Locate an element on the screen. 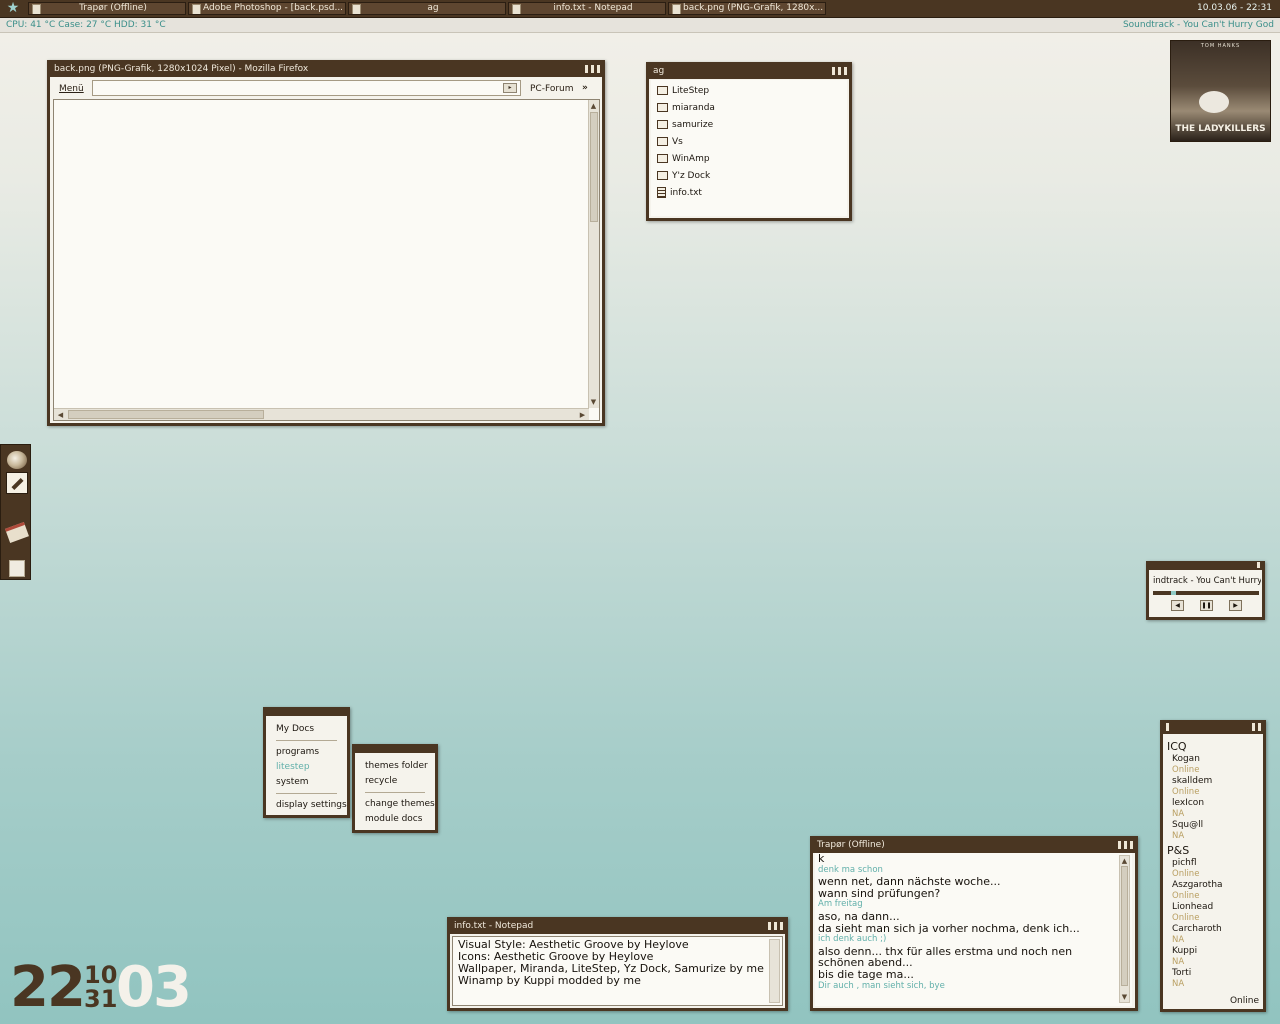  message-line: ich denk auch ;) is located at coordinates (852, 939).